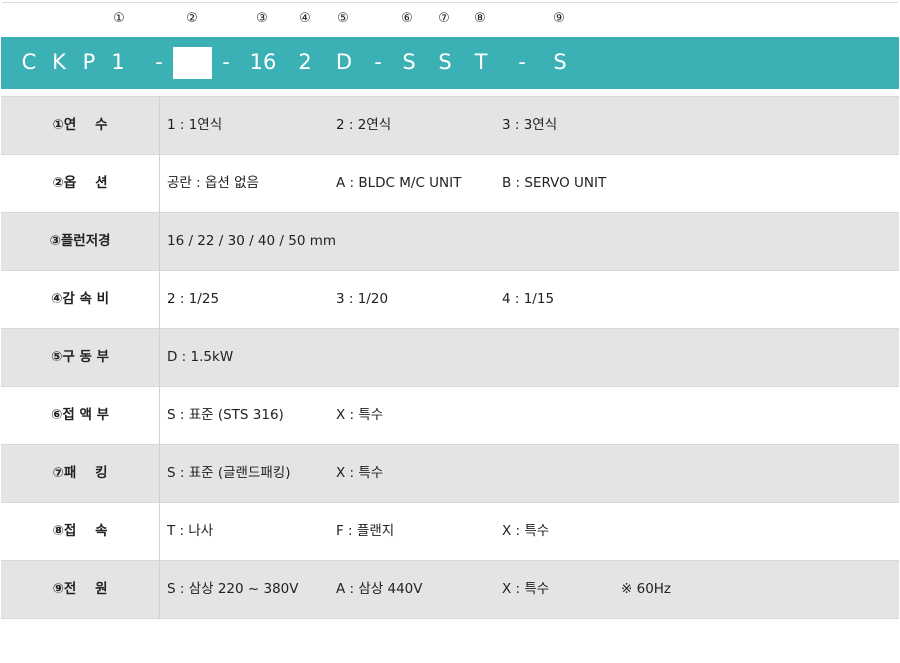 Image resolution: width=900 pixels, height=663 pixels. Describe the element at coordinates (80, 415) in the screenshot. I see `row-label: ⑥접 액 부` at that location.